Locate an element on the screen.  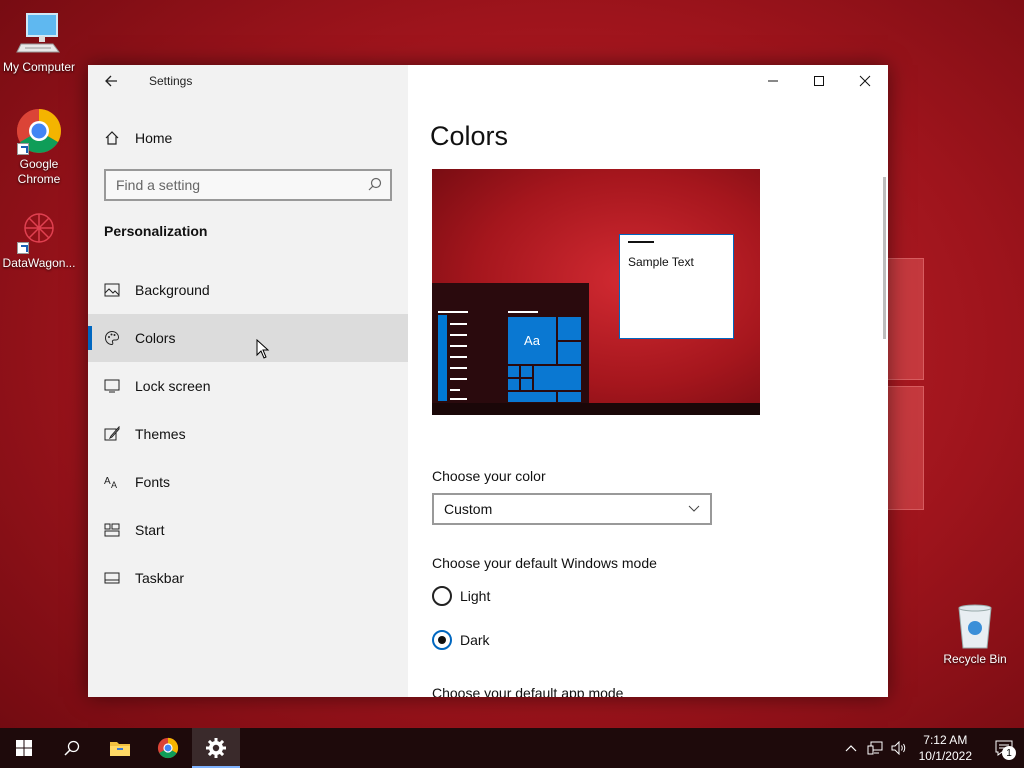
network-button is located at coordinates (875, 748).